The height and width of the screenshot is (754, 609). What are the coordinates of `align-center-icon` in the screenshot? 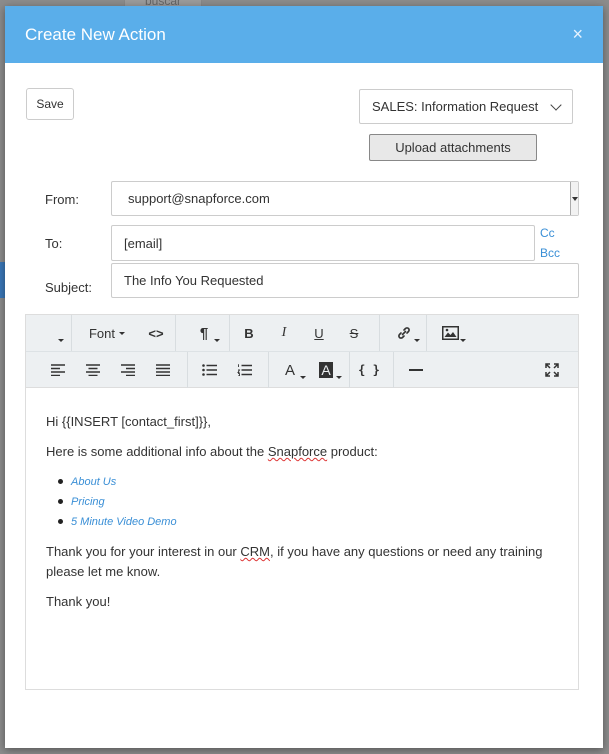 It's located at (93, 370).